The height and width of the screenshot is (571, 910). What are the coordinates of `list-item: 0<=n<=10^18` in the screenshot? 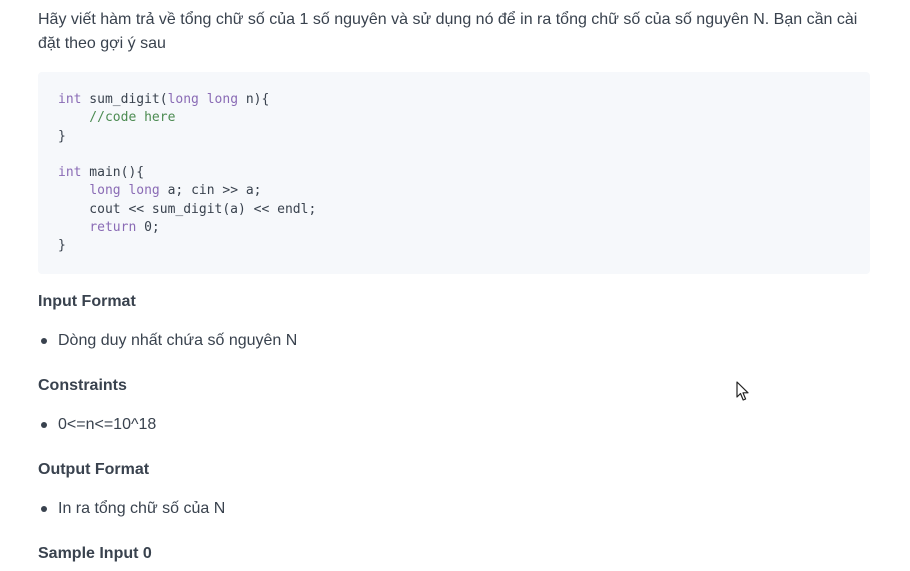 It's located at (97, 425).